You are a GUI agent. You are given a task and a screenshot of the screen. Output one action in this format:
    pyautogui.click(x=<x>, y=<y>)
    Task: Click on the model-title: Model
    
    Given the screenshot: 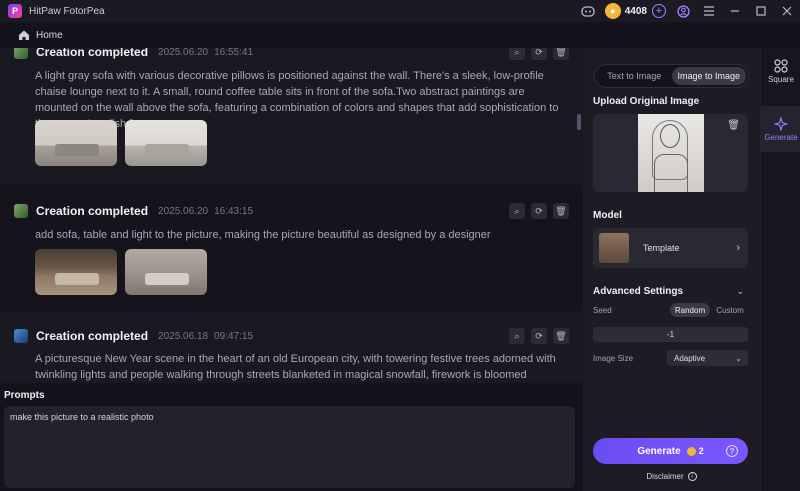 What is the action you would take?
    pyautogui.click(x=607, y=215)
    